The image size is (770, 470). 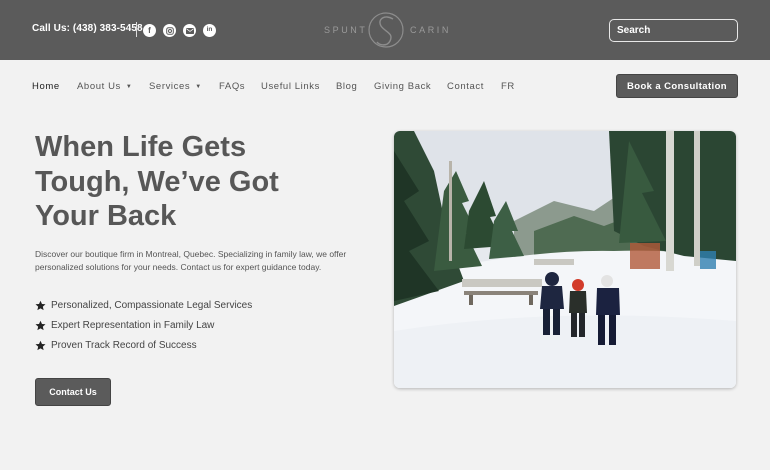 What do you see at coordinates (169, 30) in the screenshot?
I see `instagram-icon` at bounding box center [169, 30].